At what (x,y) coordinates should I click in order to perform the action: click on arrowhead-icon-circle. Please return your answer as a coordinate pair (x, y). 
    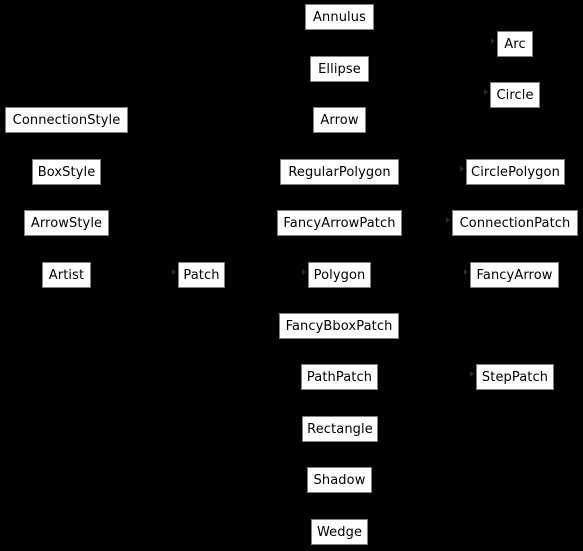
    Looking at the image, I should click on (486, 92).